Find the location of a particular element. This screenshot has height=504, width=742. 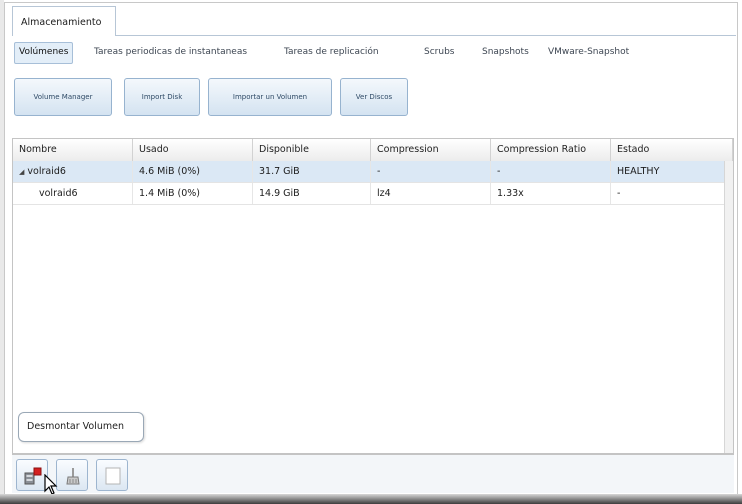

subtab-tareas-replicacion-label: Tareas de replicación is located at coordinates (331, 52).